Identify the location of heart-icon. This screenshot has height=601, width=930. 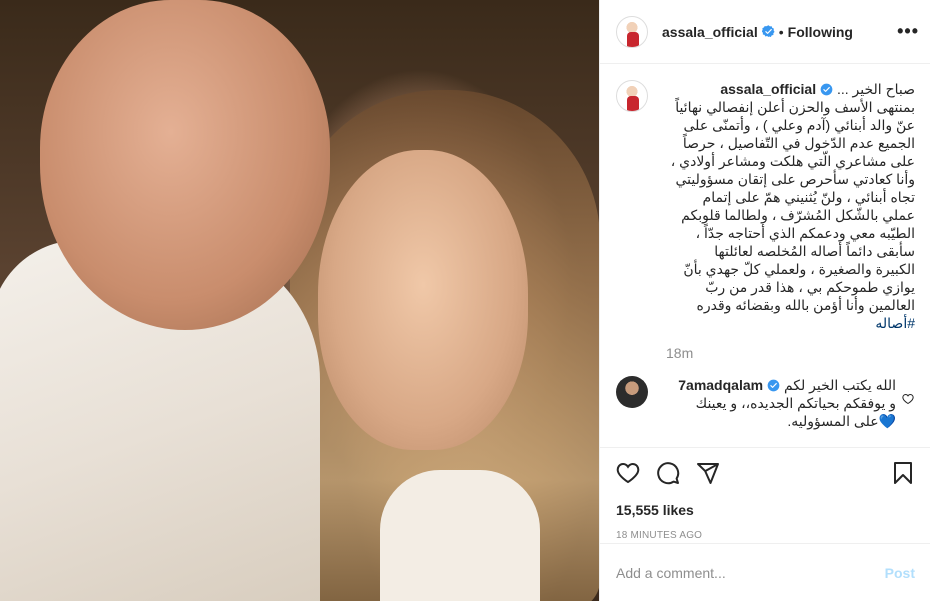
(628, 473).